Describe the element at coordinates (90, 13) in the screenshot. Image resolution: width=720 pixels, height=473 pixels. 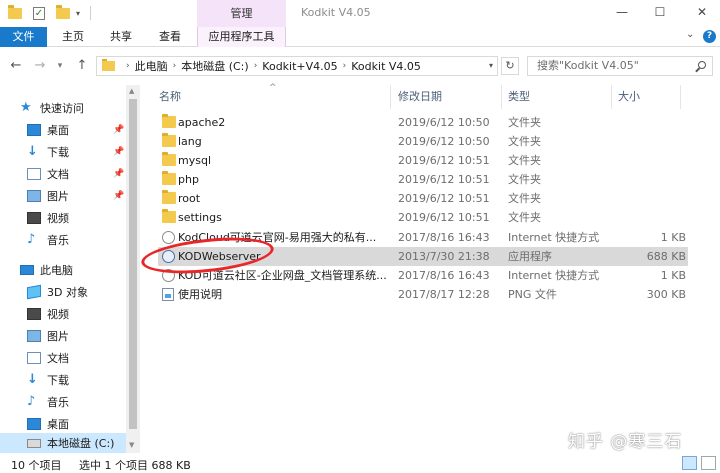
I see `quick-access-separator` at that location.